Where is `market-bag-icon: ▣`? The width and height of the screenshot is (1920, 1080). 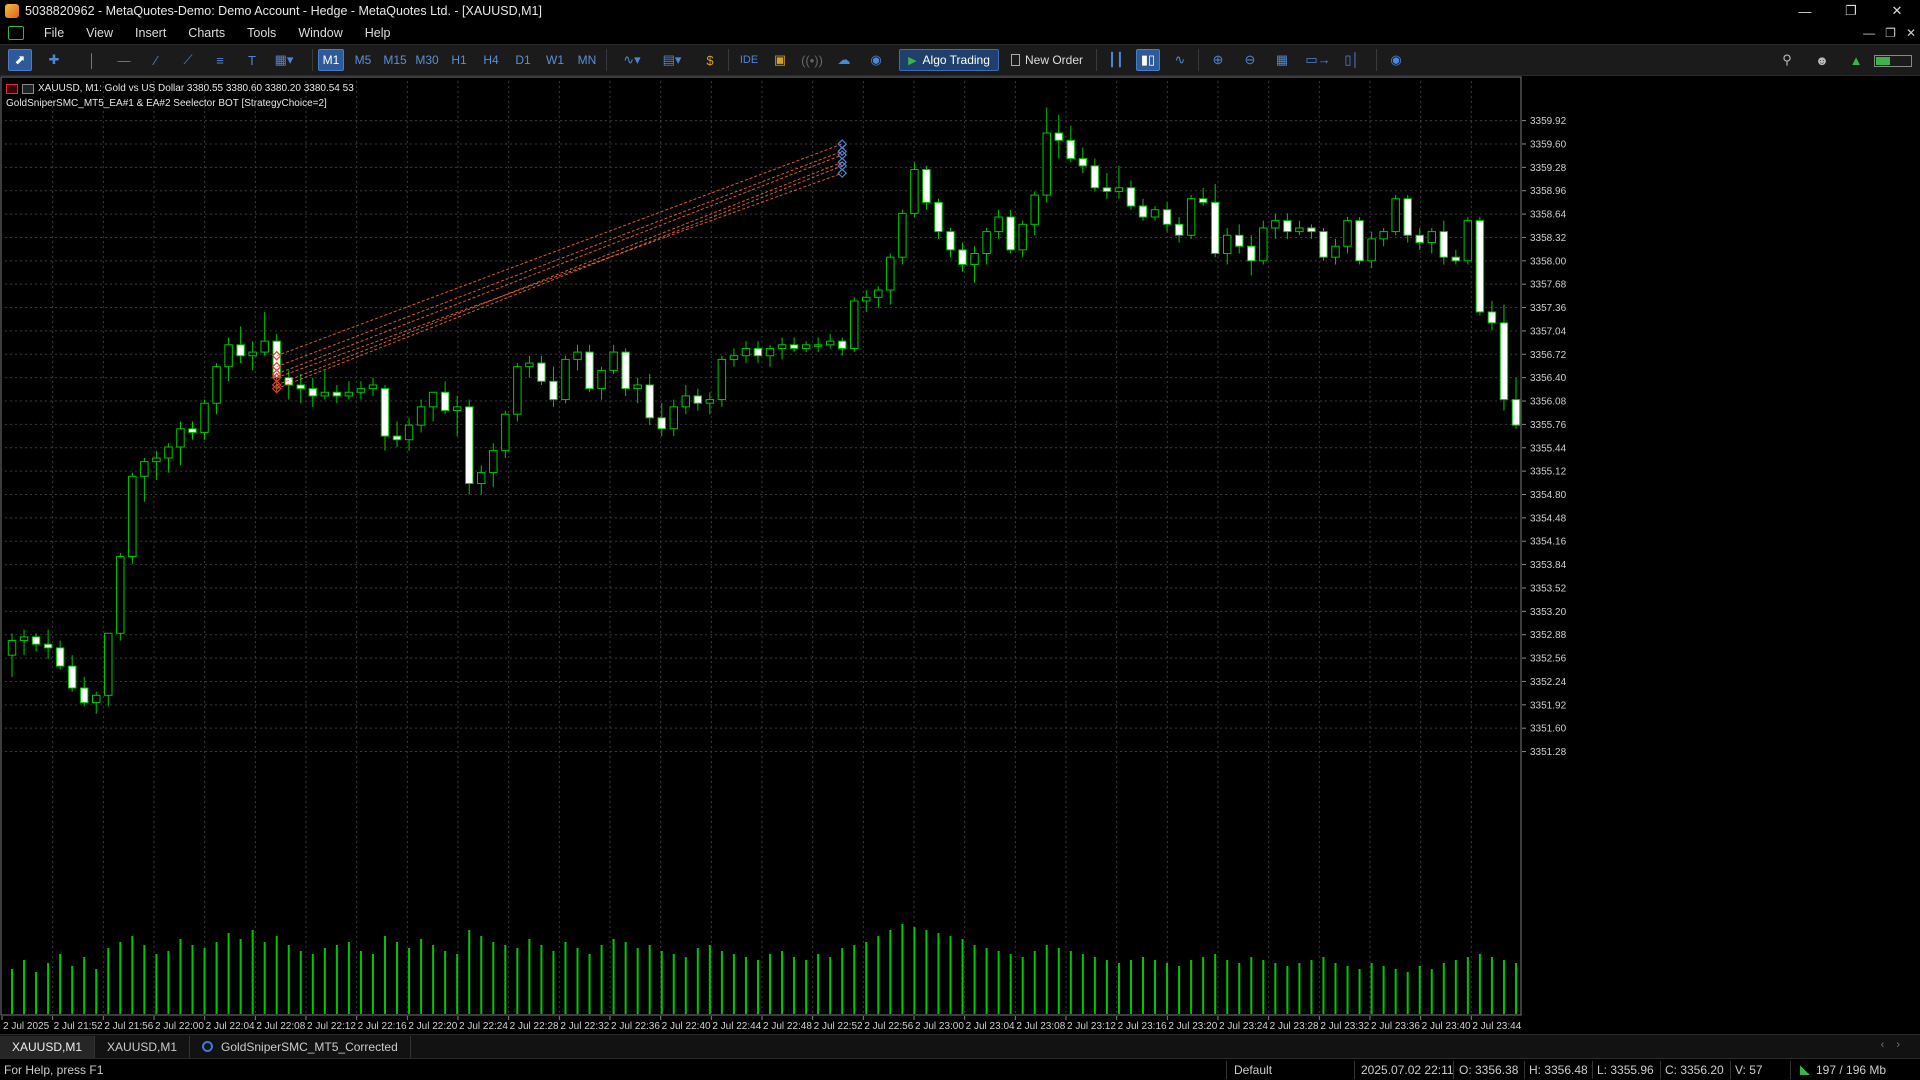
market-bag-icon: ▣ is located at coordinates (780, 60).